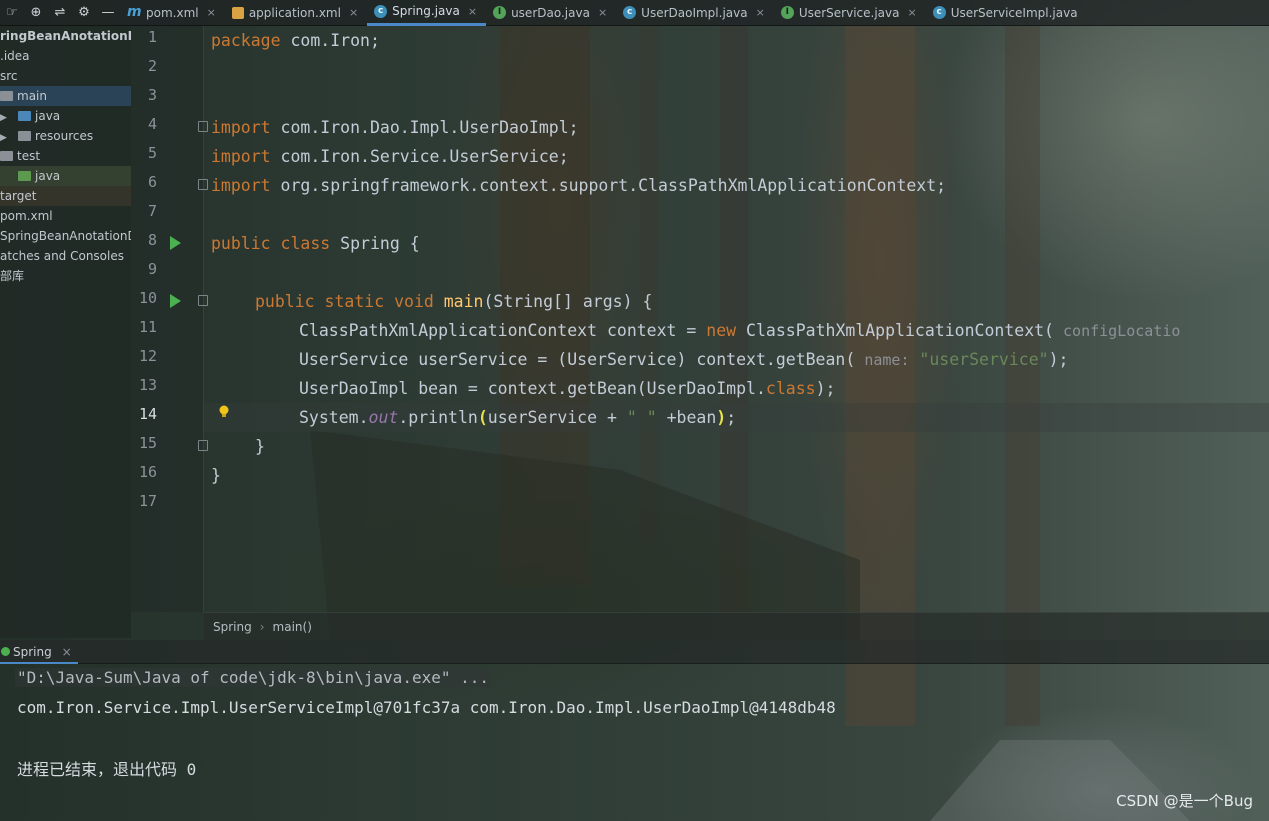 The width and height of the screenshot is (1269, 821). Describe the element at coordinates (736, 626) in the screenshot. I see `breadcrumb: Spring › main()` at that location.